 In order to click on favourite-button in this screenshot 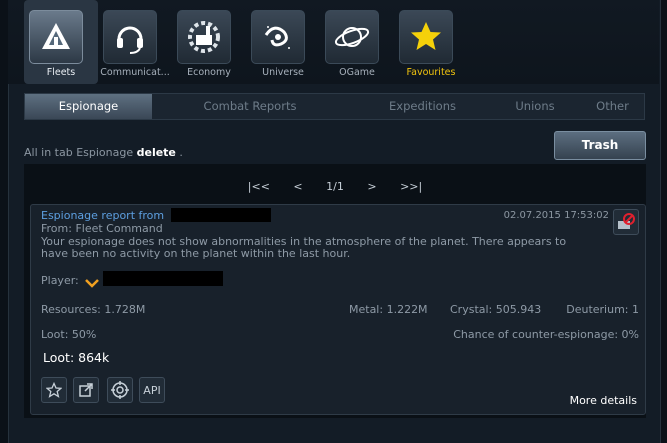, I will do `click(54, 390)`.